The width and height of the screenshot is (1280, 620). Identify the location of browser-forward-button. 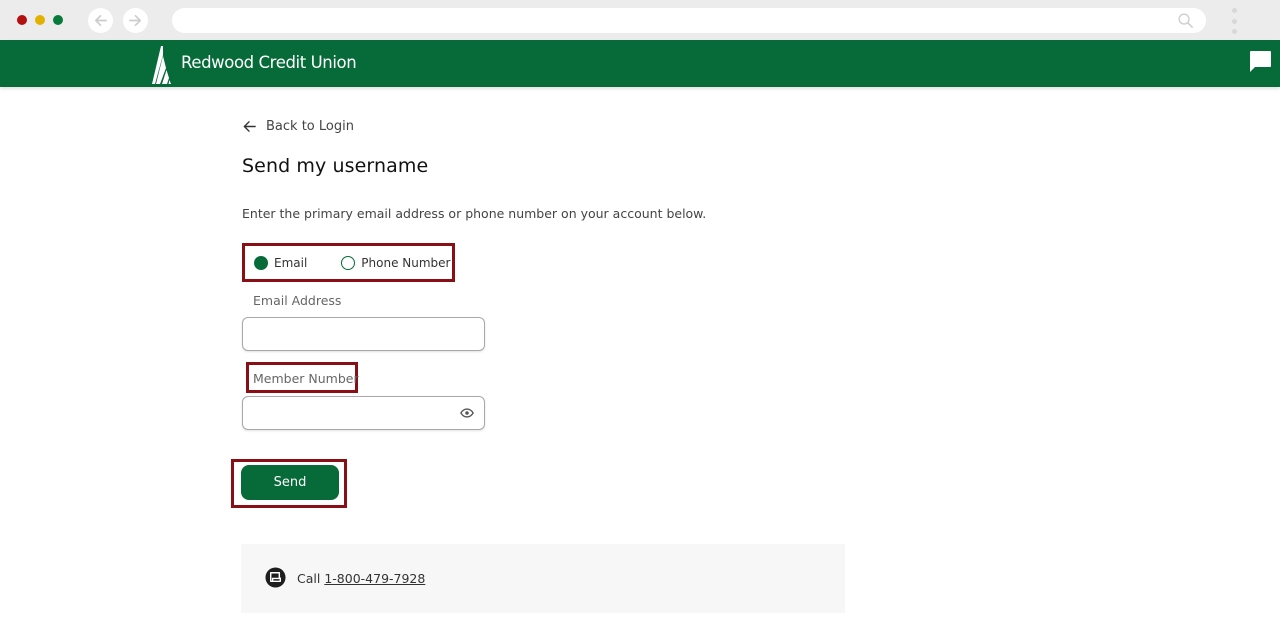
(135, 20).